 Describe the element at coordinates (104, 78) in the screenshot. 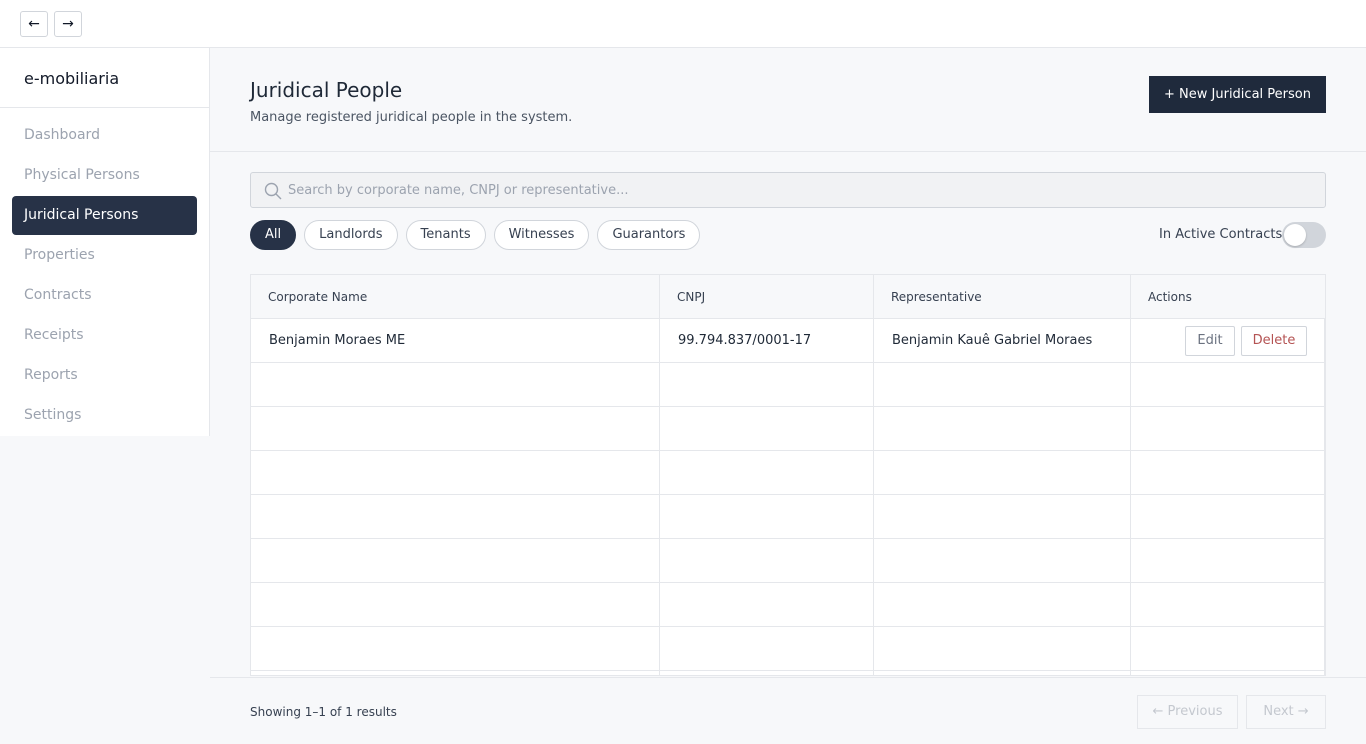

I see `brand-logo-text: e-mobiliaria` at that location.